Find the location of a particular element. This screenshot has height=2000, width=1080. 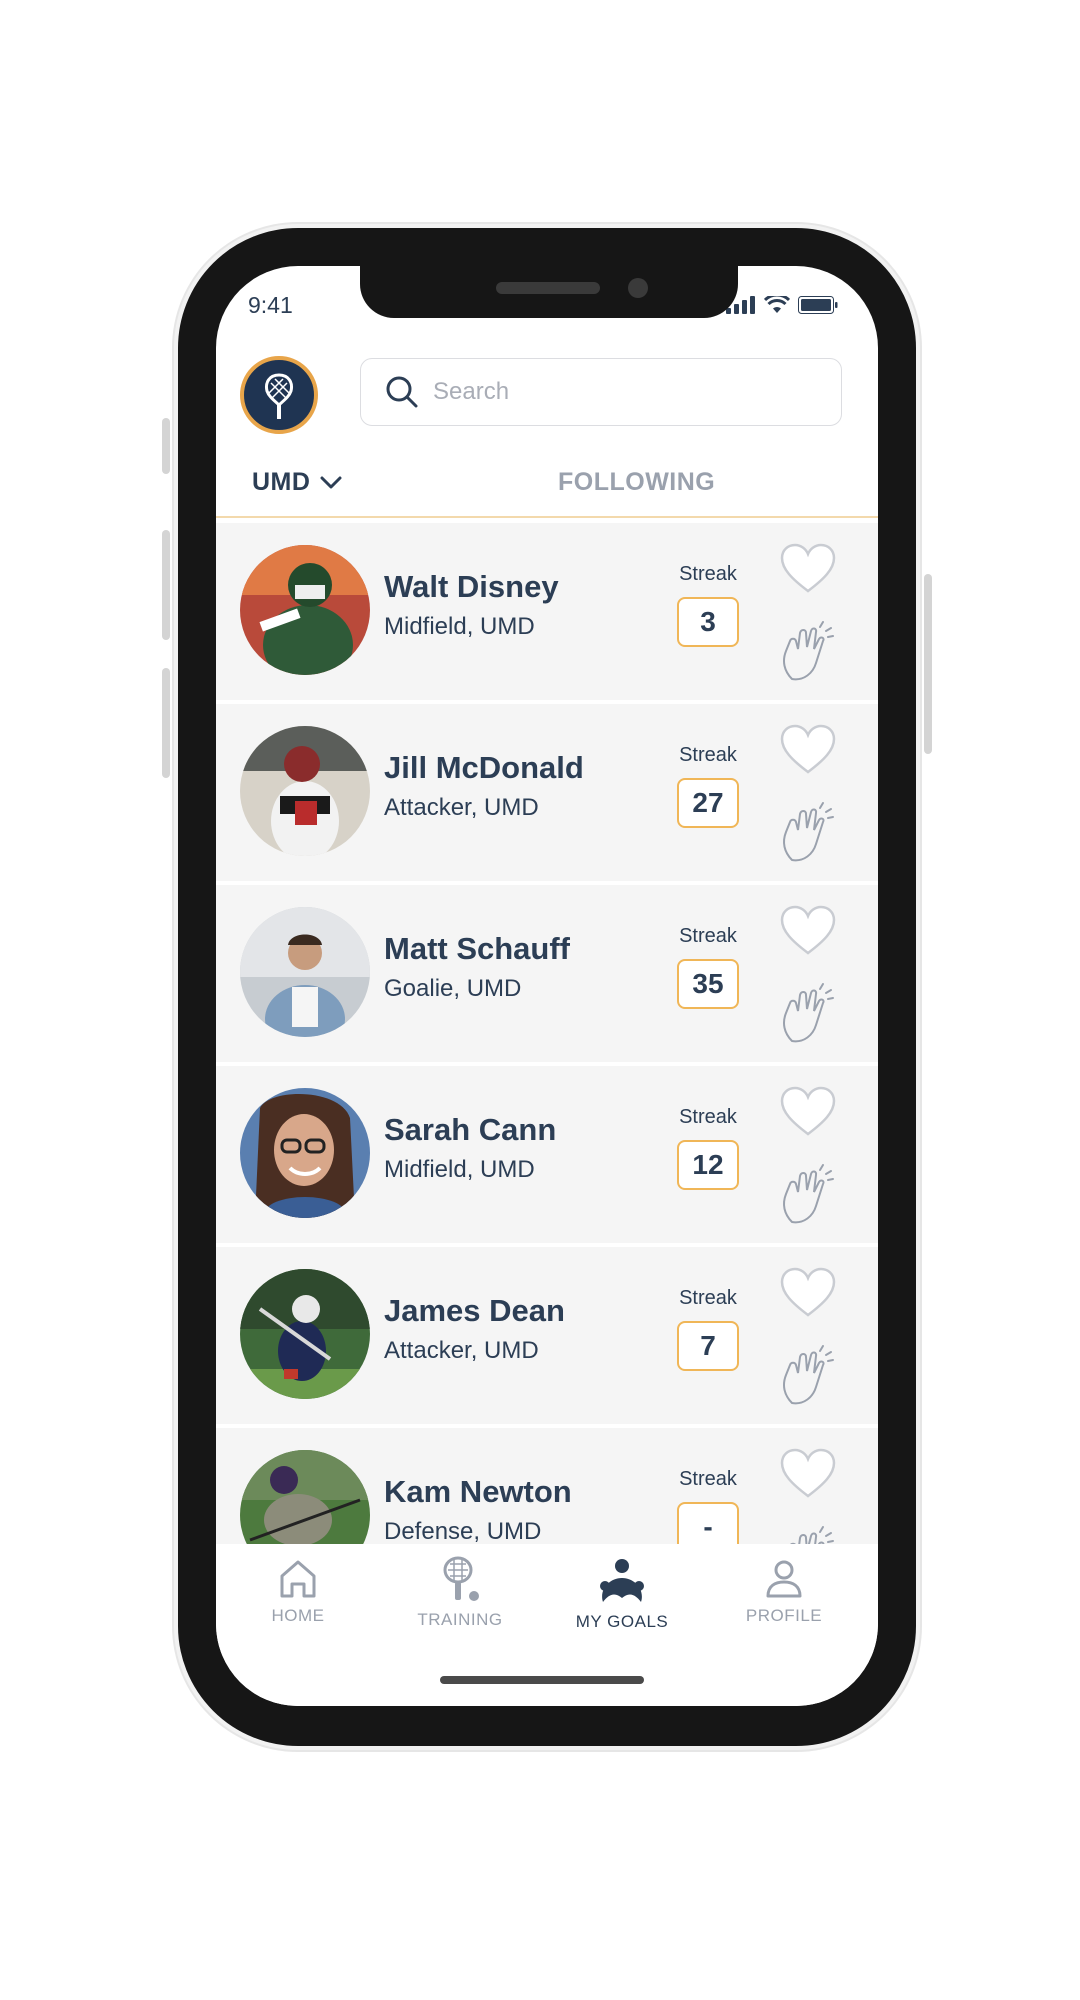

volume-up-button is located at coordinates (166, 585).